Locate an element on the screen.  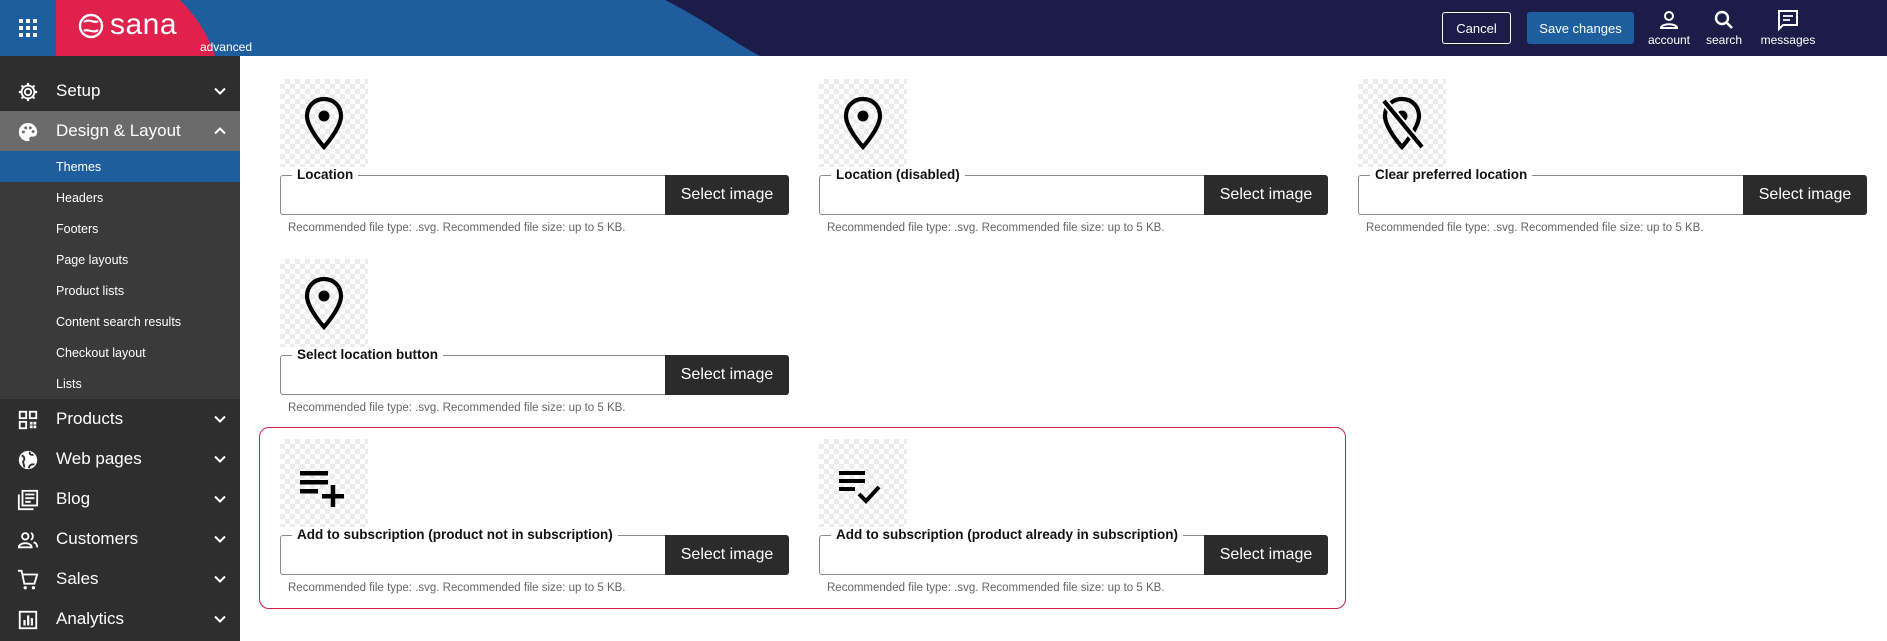
cart-icon is located at coordinates (28, 579).